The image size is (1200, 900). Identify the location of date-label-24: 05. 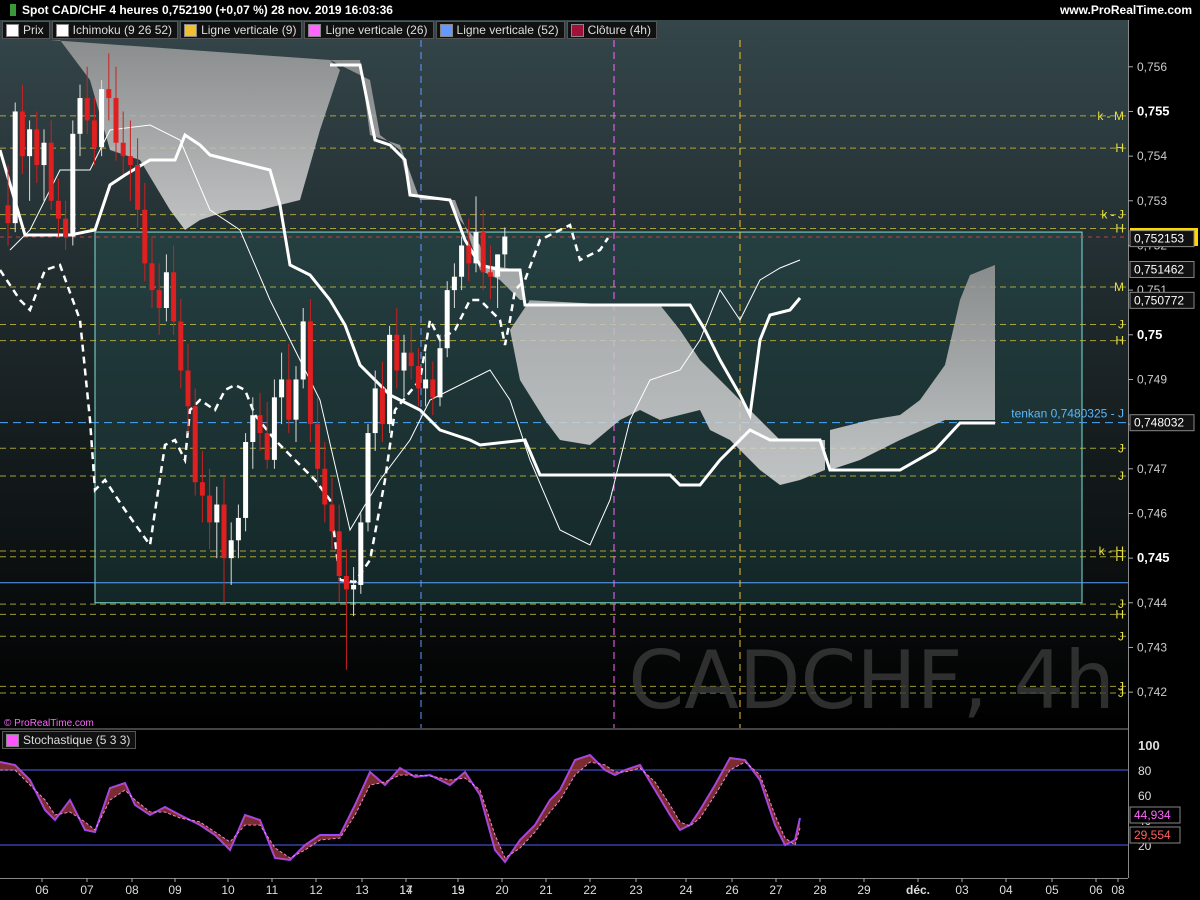
(1052, 890).